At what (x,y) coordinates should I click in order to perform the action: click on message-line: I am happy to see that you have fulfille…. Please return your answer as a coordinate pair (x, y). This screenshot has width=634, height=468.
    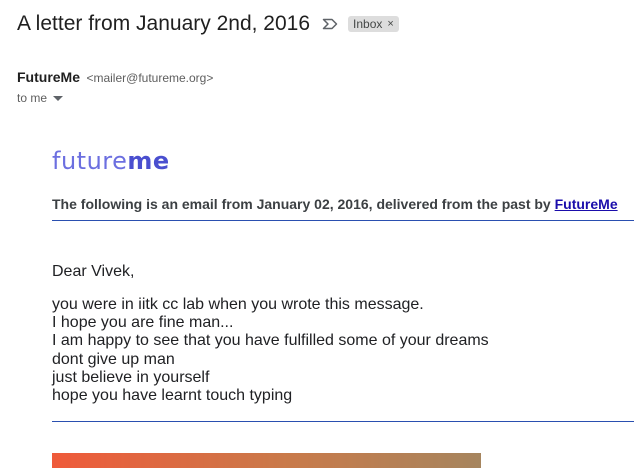
    Looking at the image, I should click on (270, 341).